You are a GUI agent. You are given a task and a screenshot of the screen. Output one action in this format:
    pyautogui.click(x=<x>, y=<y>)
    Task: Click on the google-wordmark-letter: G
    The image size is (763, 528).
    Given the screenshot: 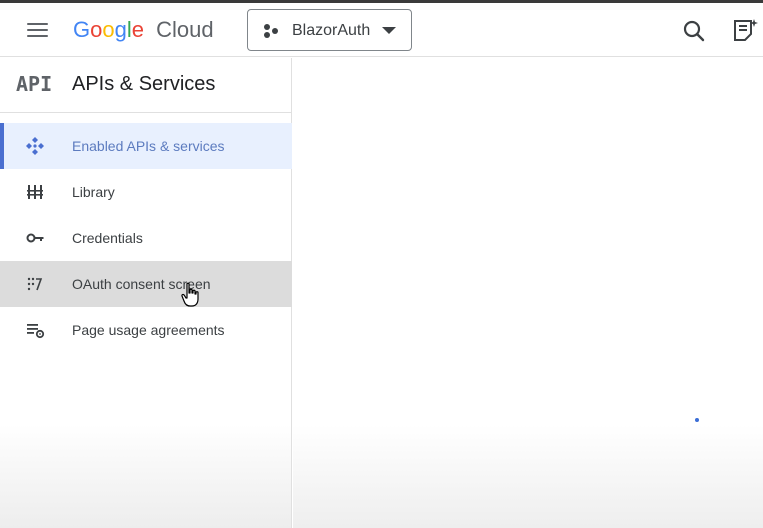 What is the action you would take?
    pyautogui.click(x=82, y=29)
    